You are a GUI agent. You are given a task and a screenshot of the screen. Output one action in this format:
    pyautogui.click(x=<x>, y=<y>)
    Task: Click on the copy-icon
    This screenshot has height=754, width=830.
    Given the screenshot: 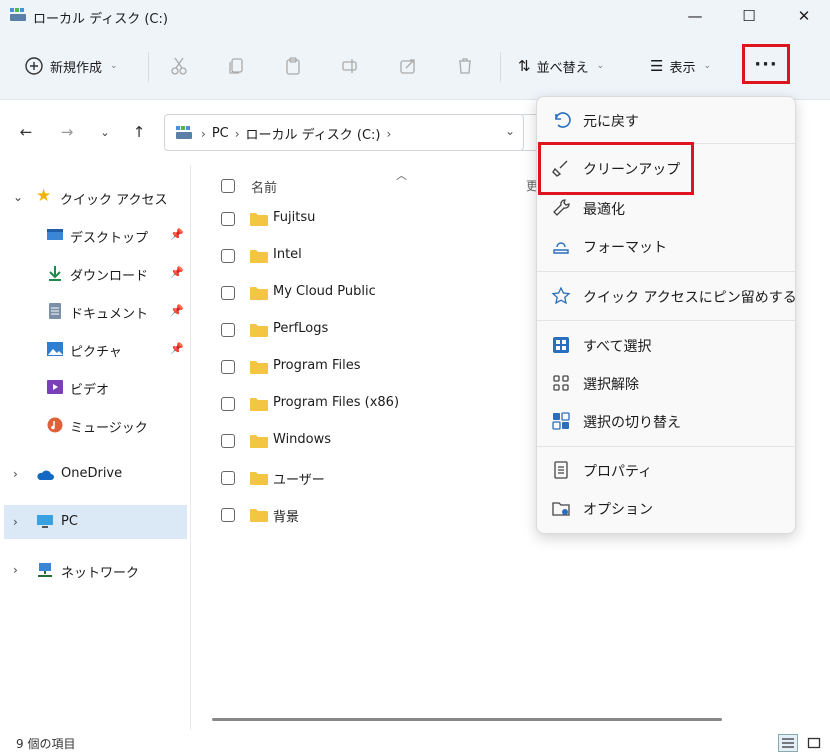 What is the action you would take?
    pyautogui.click(x=236, y=66)
    